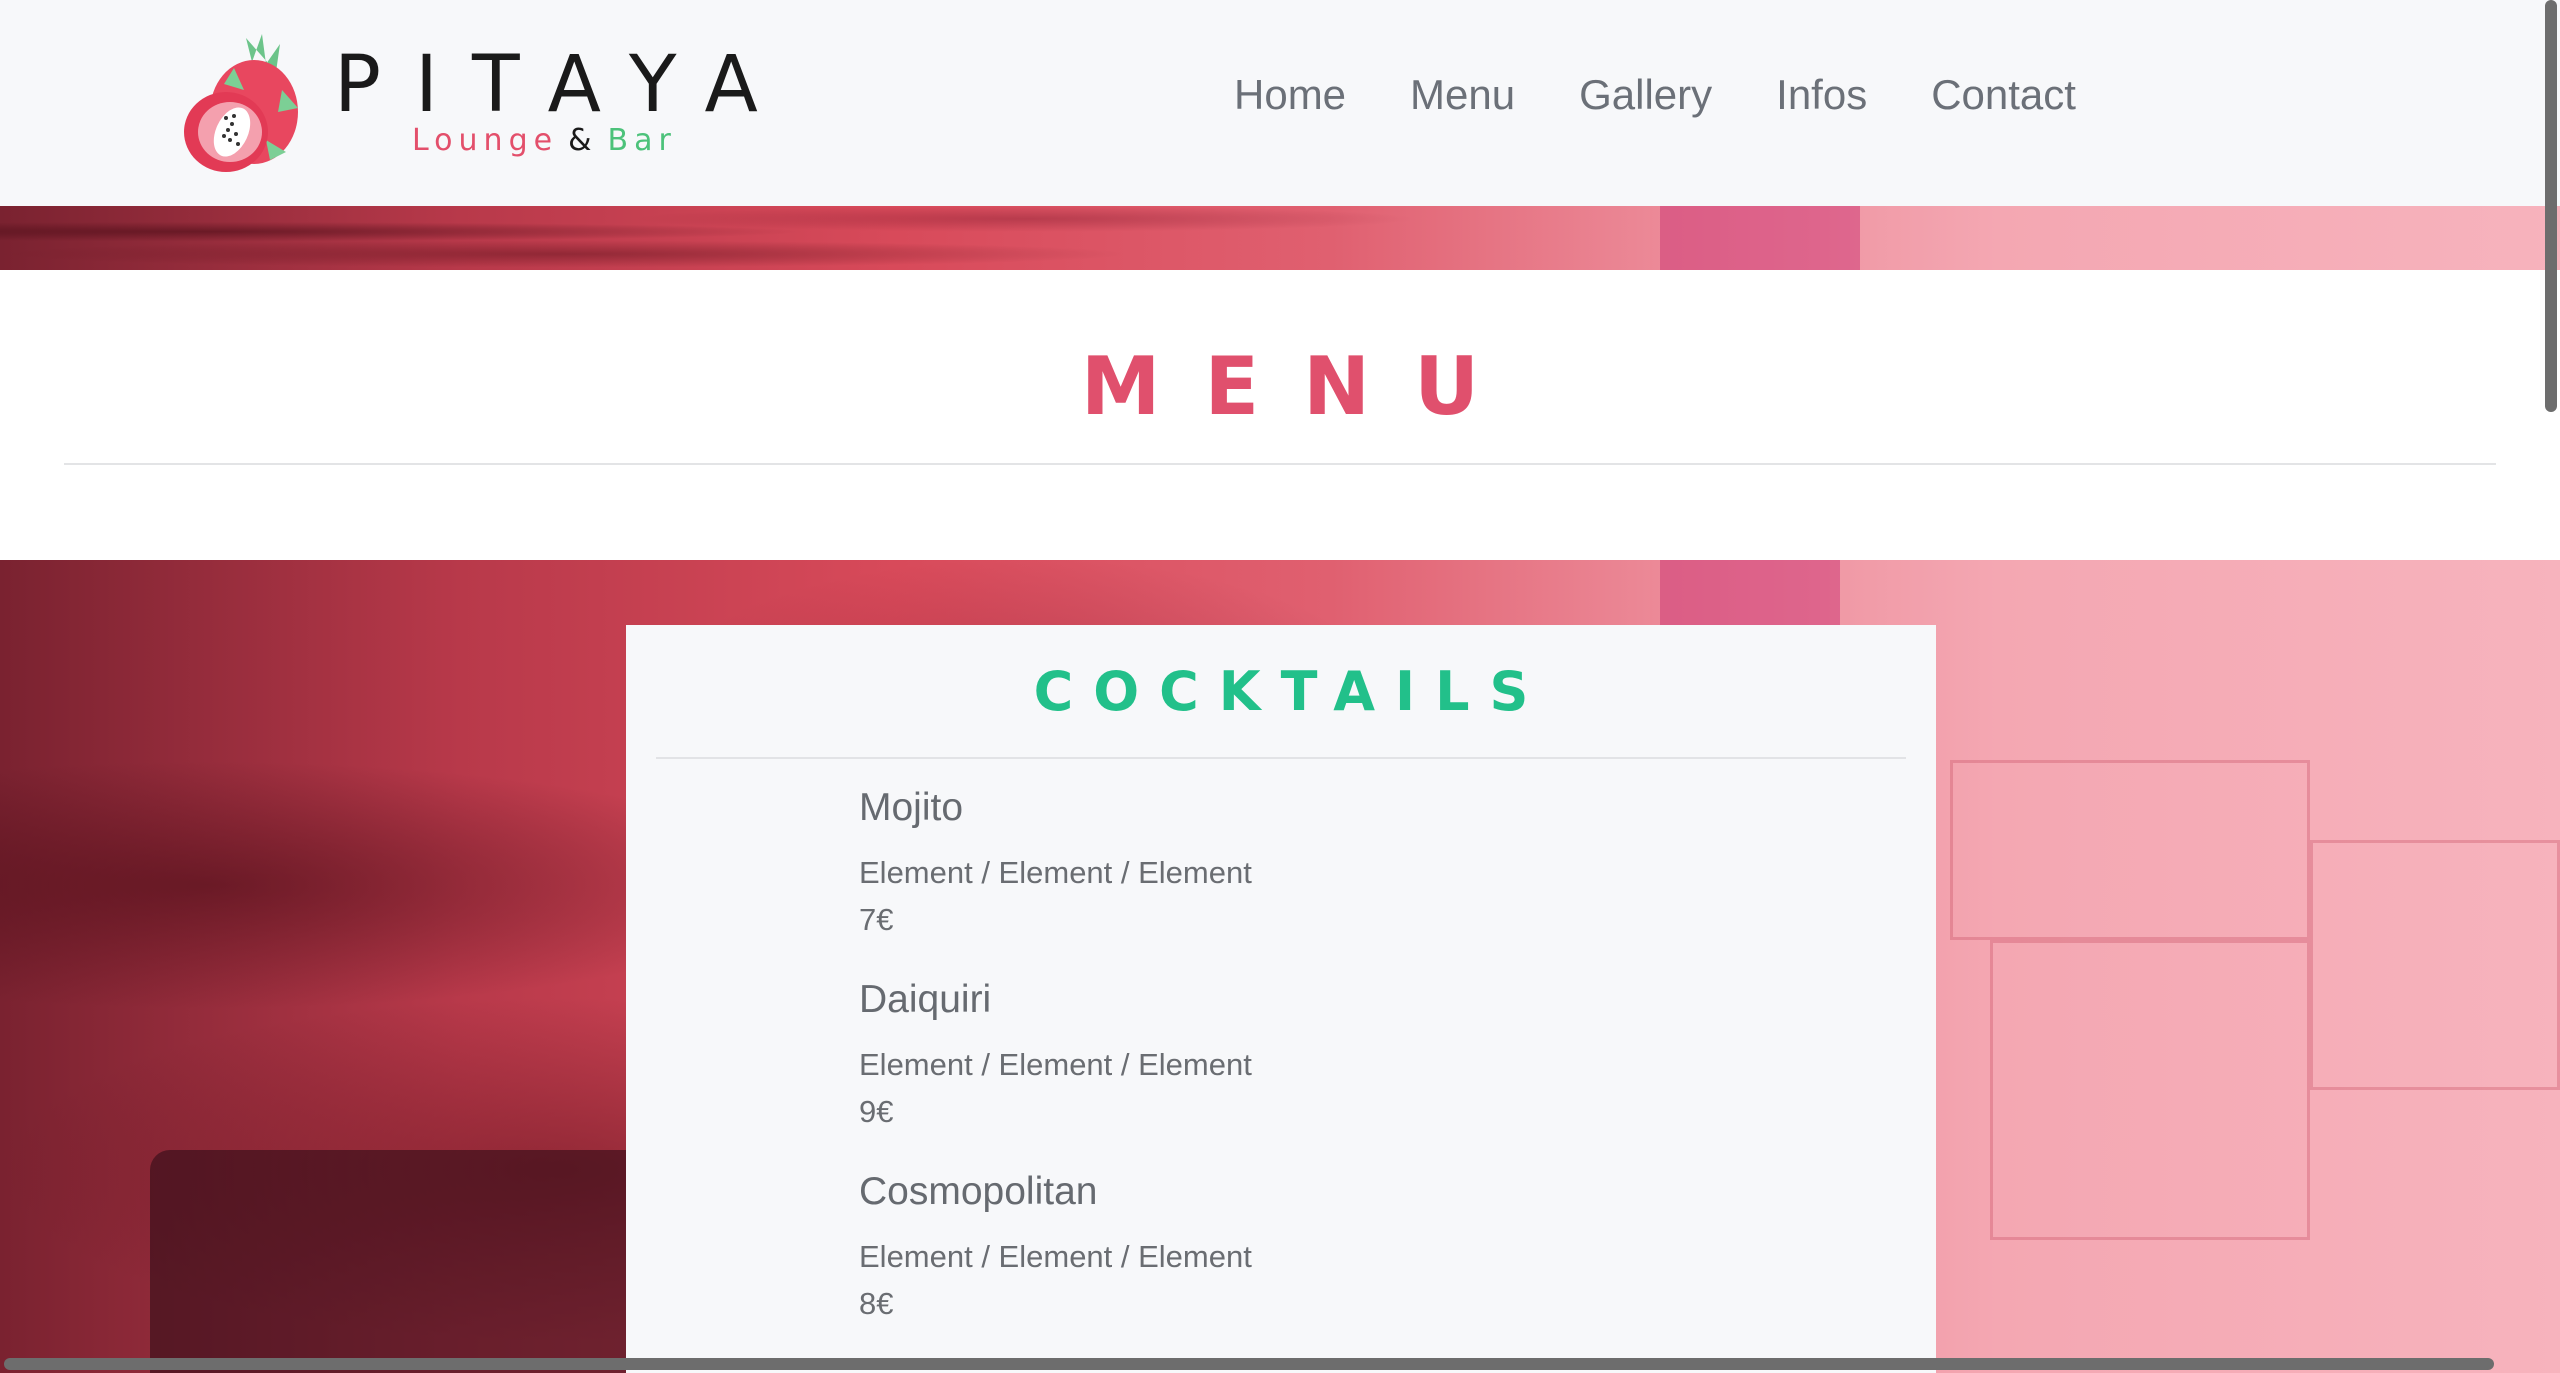 The width and height of the screenshot is (2560, 1373). What do you see at coordinates (1309, 881) in the screenshot?
I see `menu-item: Mojito Element / Element / Element 7€` at bounding box center [1309, 881].